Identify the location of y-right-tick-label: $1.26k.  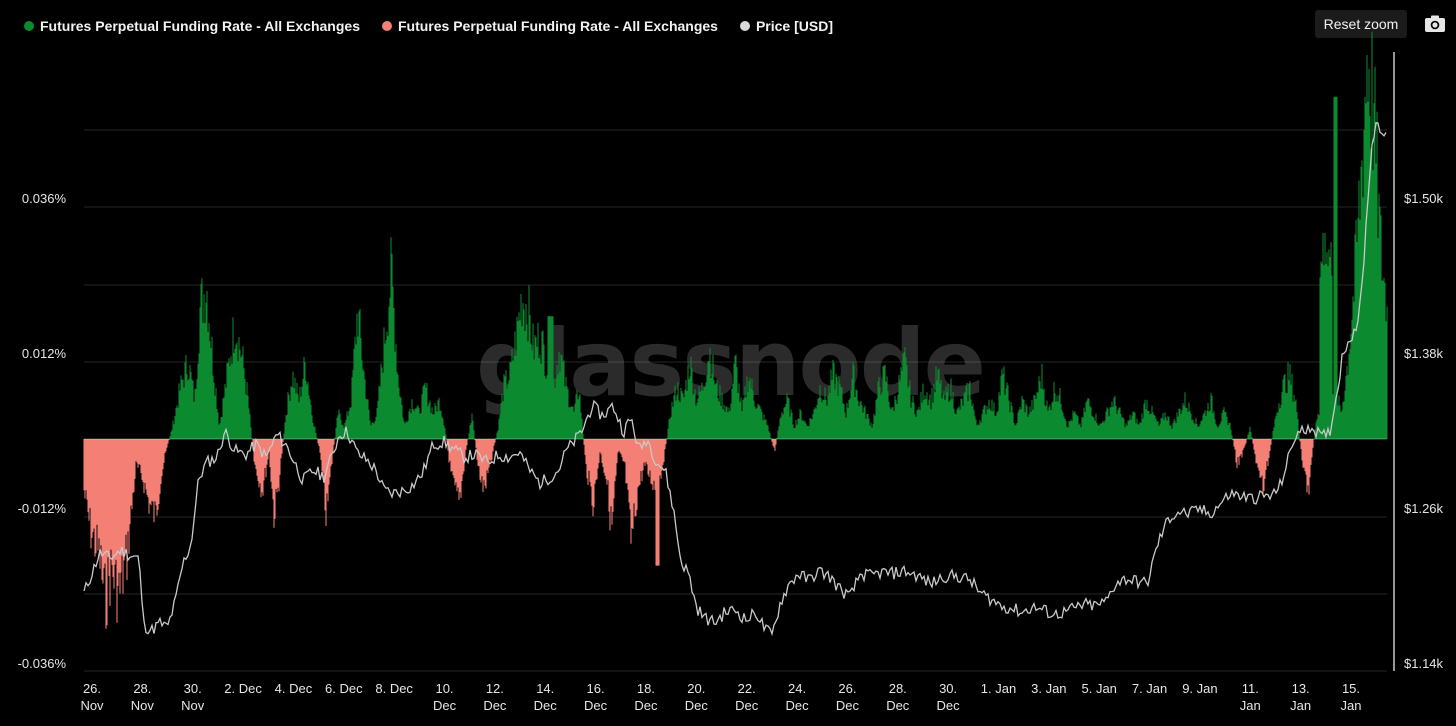
(1424, 508).